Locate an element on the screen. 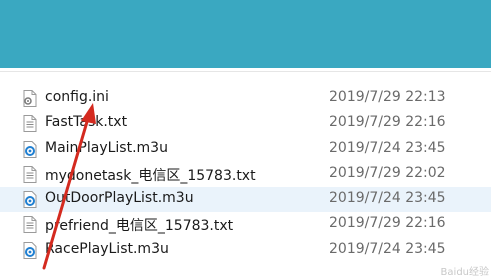 Image resolution: width=491 pixels, height=279 pixels. file-name: MainPlayList.m3u is located at coordinates (106, 147).